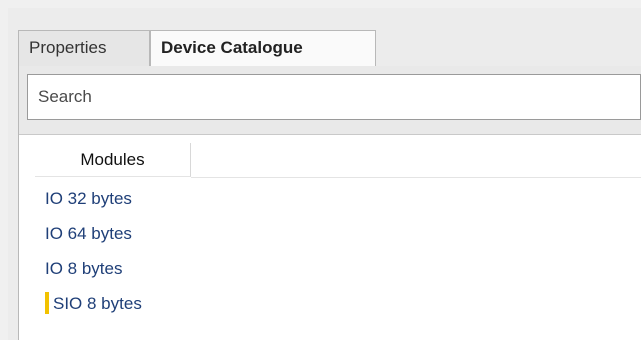  I want to click on list-item-label: SIO 8 bytes, so click(97, 303).